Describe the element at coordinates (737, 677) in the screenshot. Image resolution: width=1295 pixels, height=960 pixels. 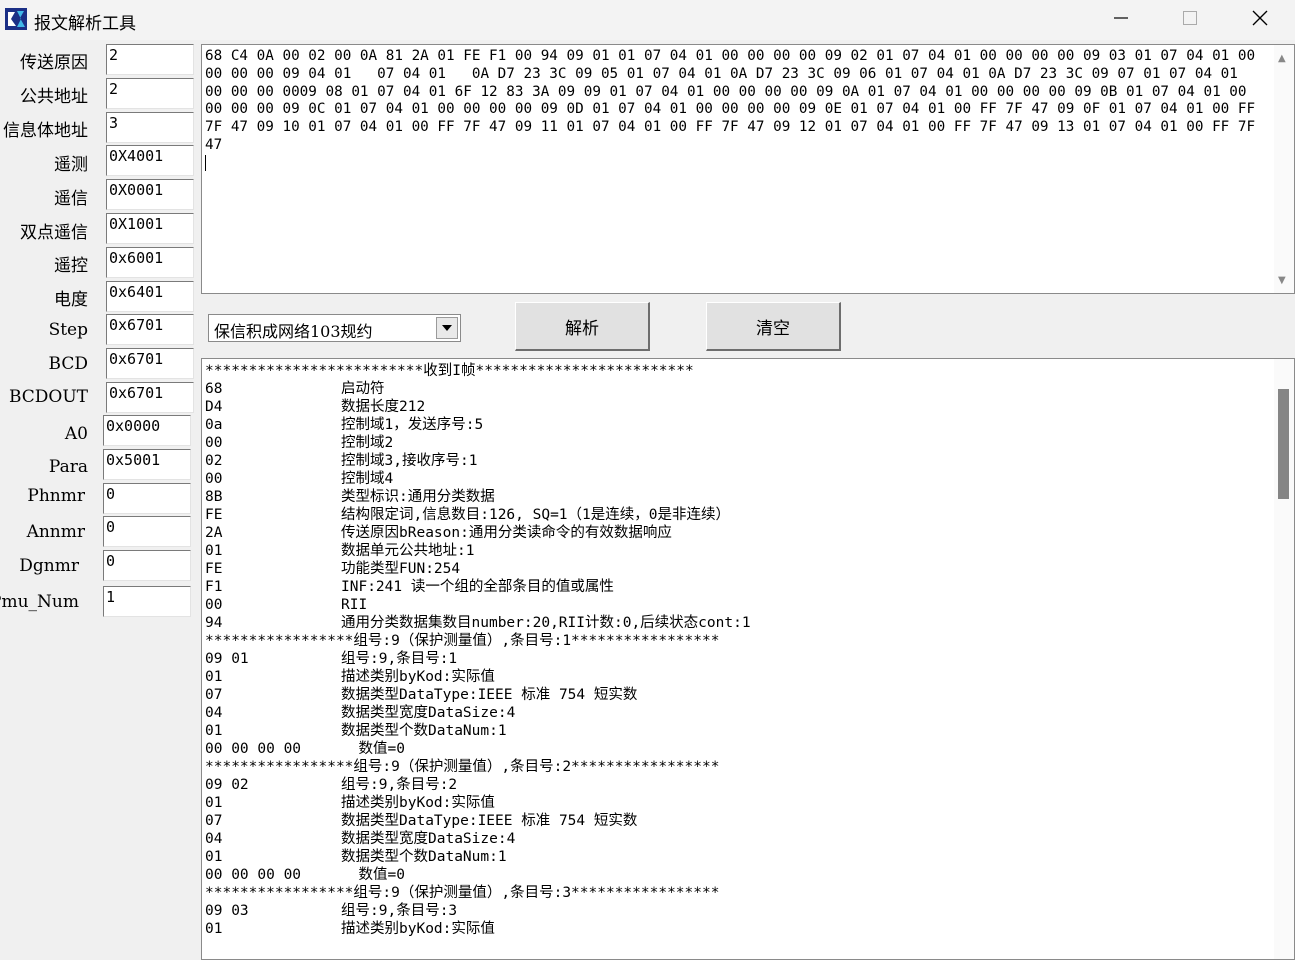
I see `output-line: 01 描述类别byKod:实际值` at that location.